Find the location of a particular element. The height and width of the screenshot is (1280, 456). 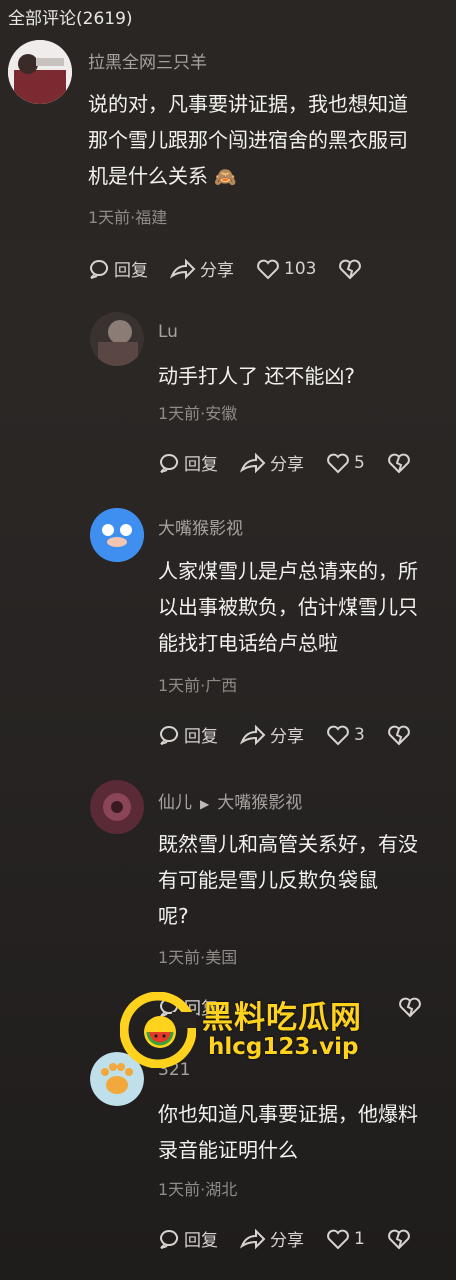

comment-actions: 回复 分享 1 is located at coordinates (297, 1238).